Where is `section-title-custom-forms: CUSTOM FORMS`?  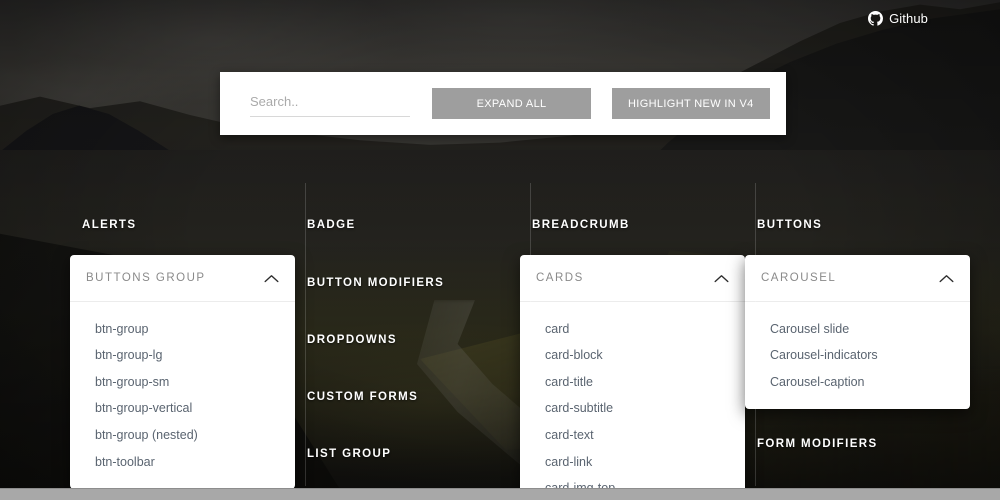 section-title-custom-forms: CUSTOM FORMS is located at coordinates (413, 397).